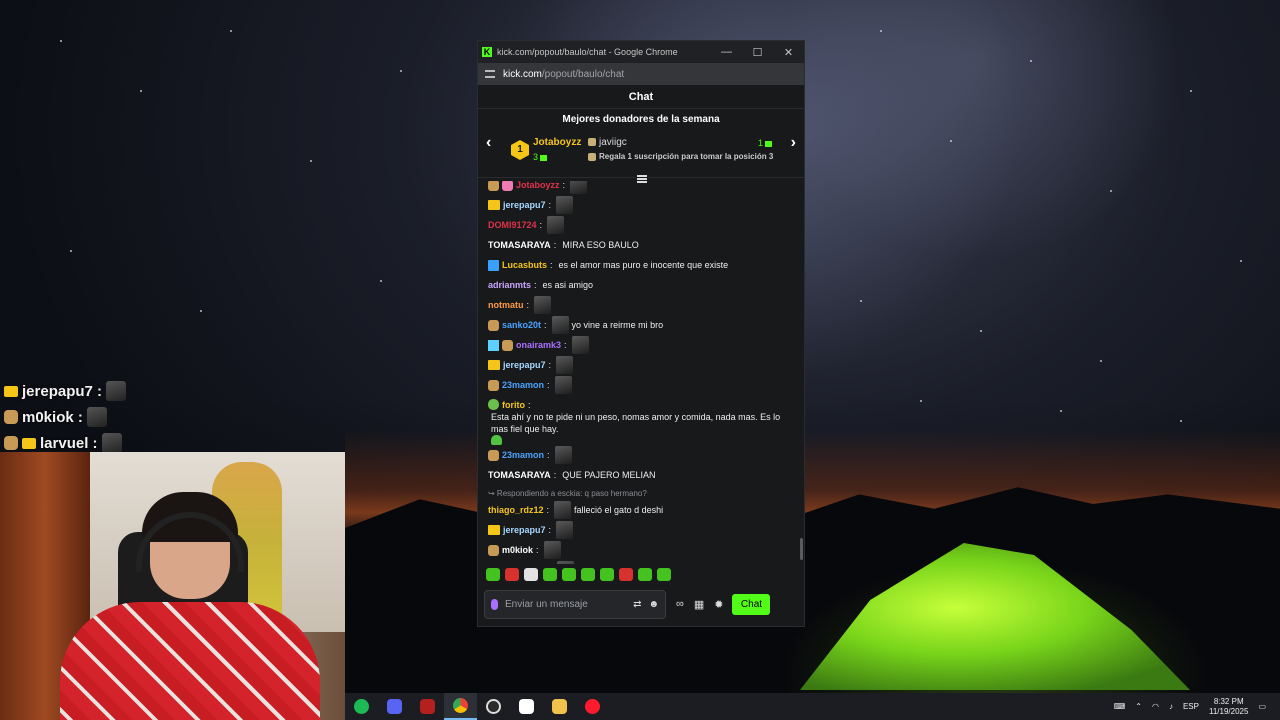  Describe the element at coordinates (1228, 707) in the screenshot. I see `taskbar-clock: 8:32 PM 11/19/2025` at that location.